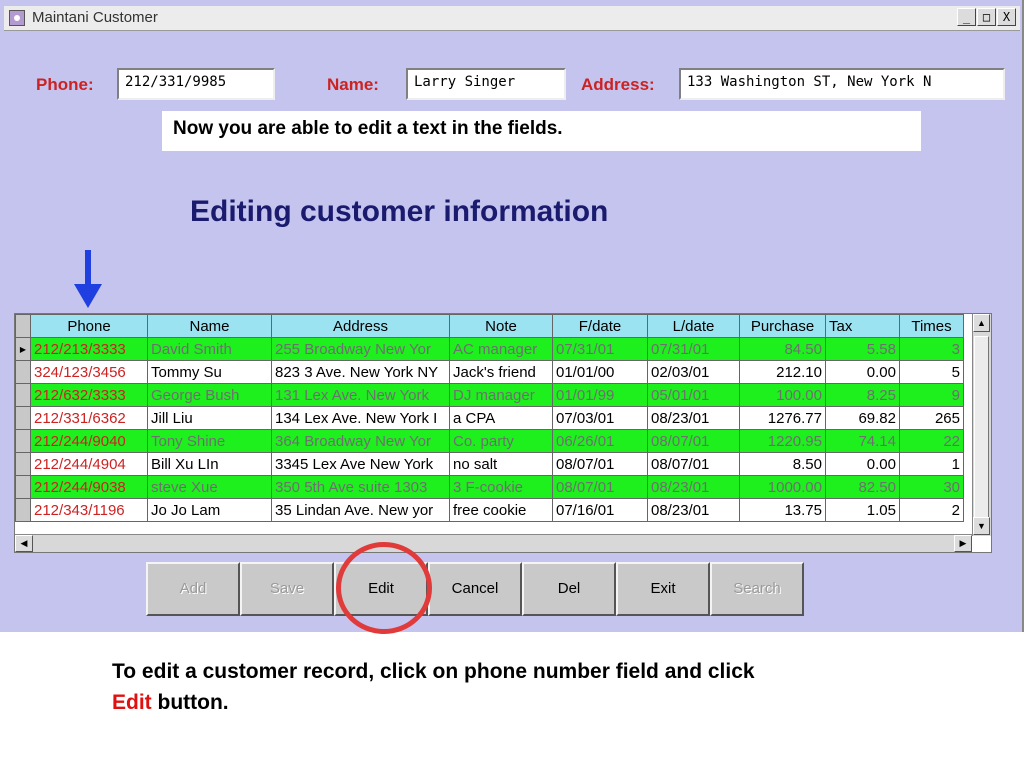 This screenshot has height=768, width=1024. Describe the element at coordinates (862, 510) in the screenshot. I see `cell-tax: 1.05` at that location.